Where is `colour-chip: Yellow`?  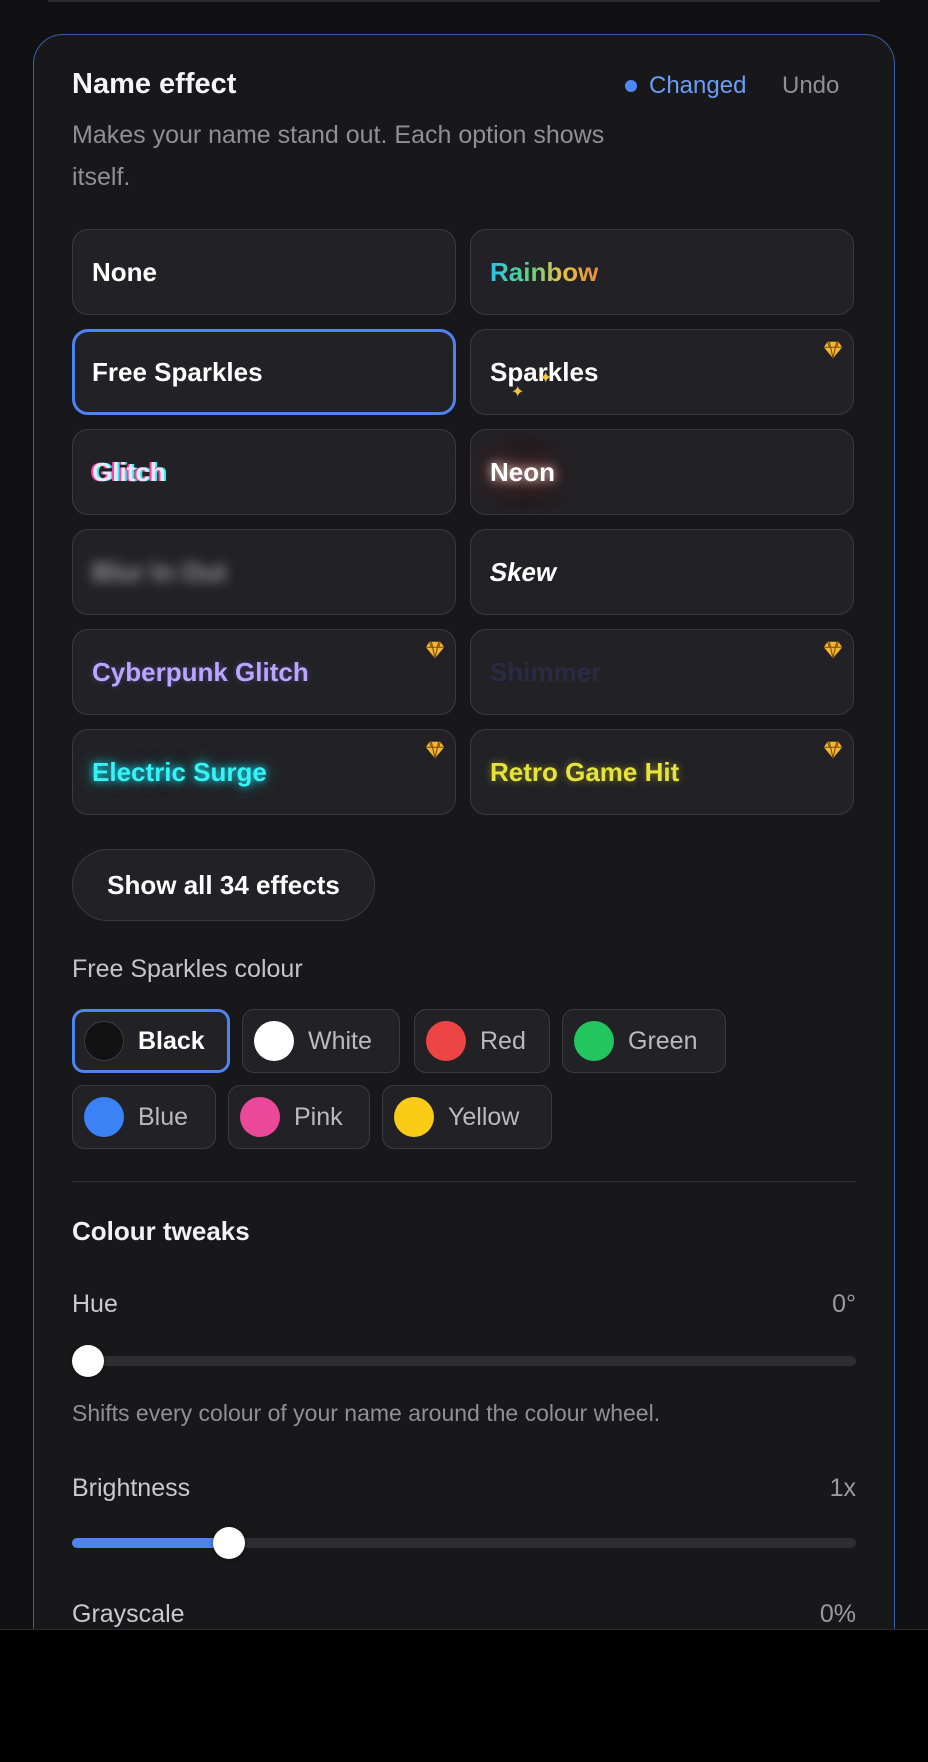 colour-chip: Yellow is located at coordinates (467, 1117).